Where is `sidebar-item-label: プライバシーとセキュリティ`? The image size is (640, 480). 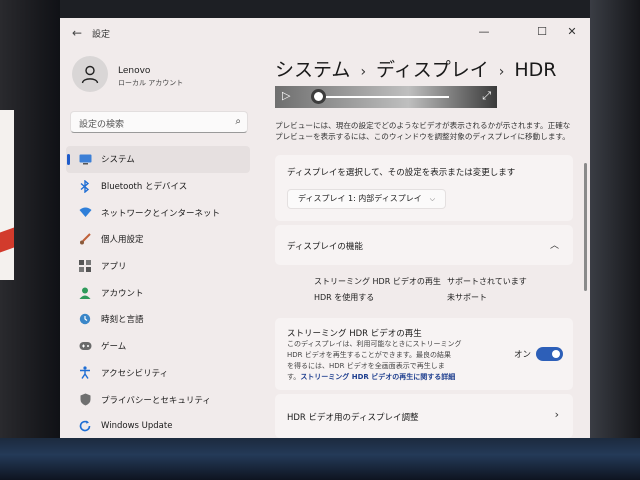 sidebar-item-label: プライバシーとセキュリティ is located at coordinates (156, 400).